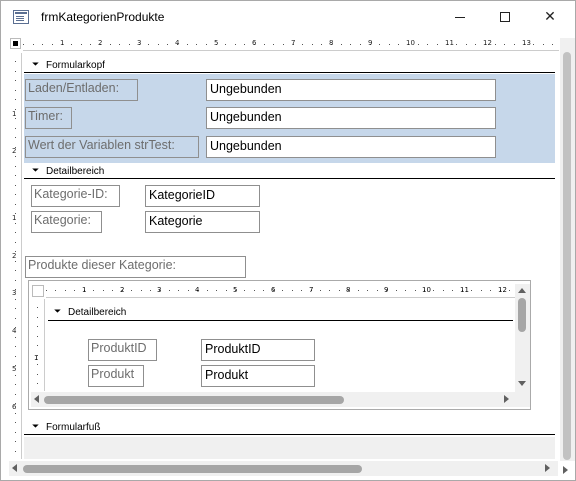 The image size is (576, 481). What do you see at coordinates (38, 291) in the screenshot?
I see `subform-selector` at bounding box center [38, 291].